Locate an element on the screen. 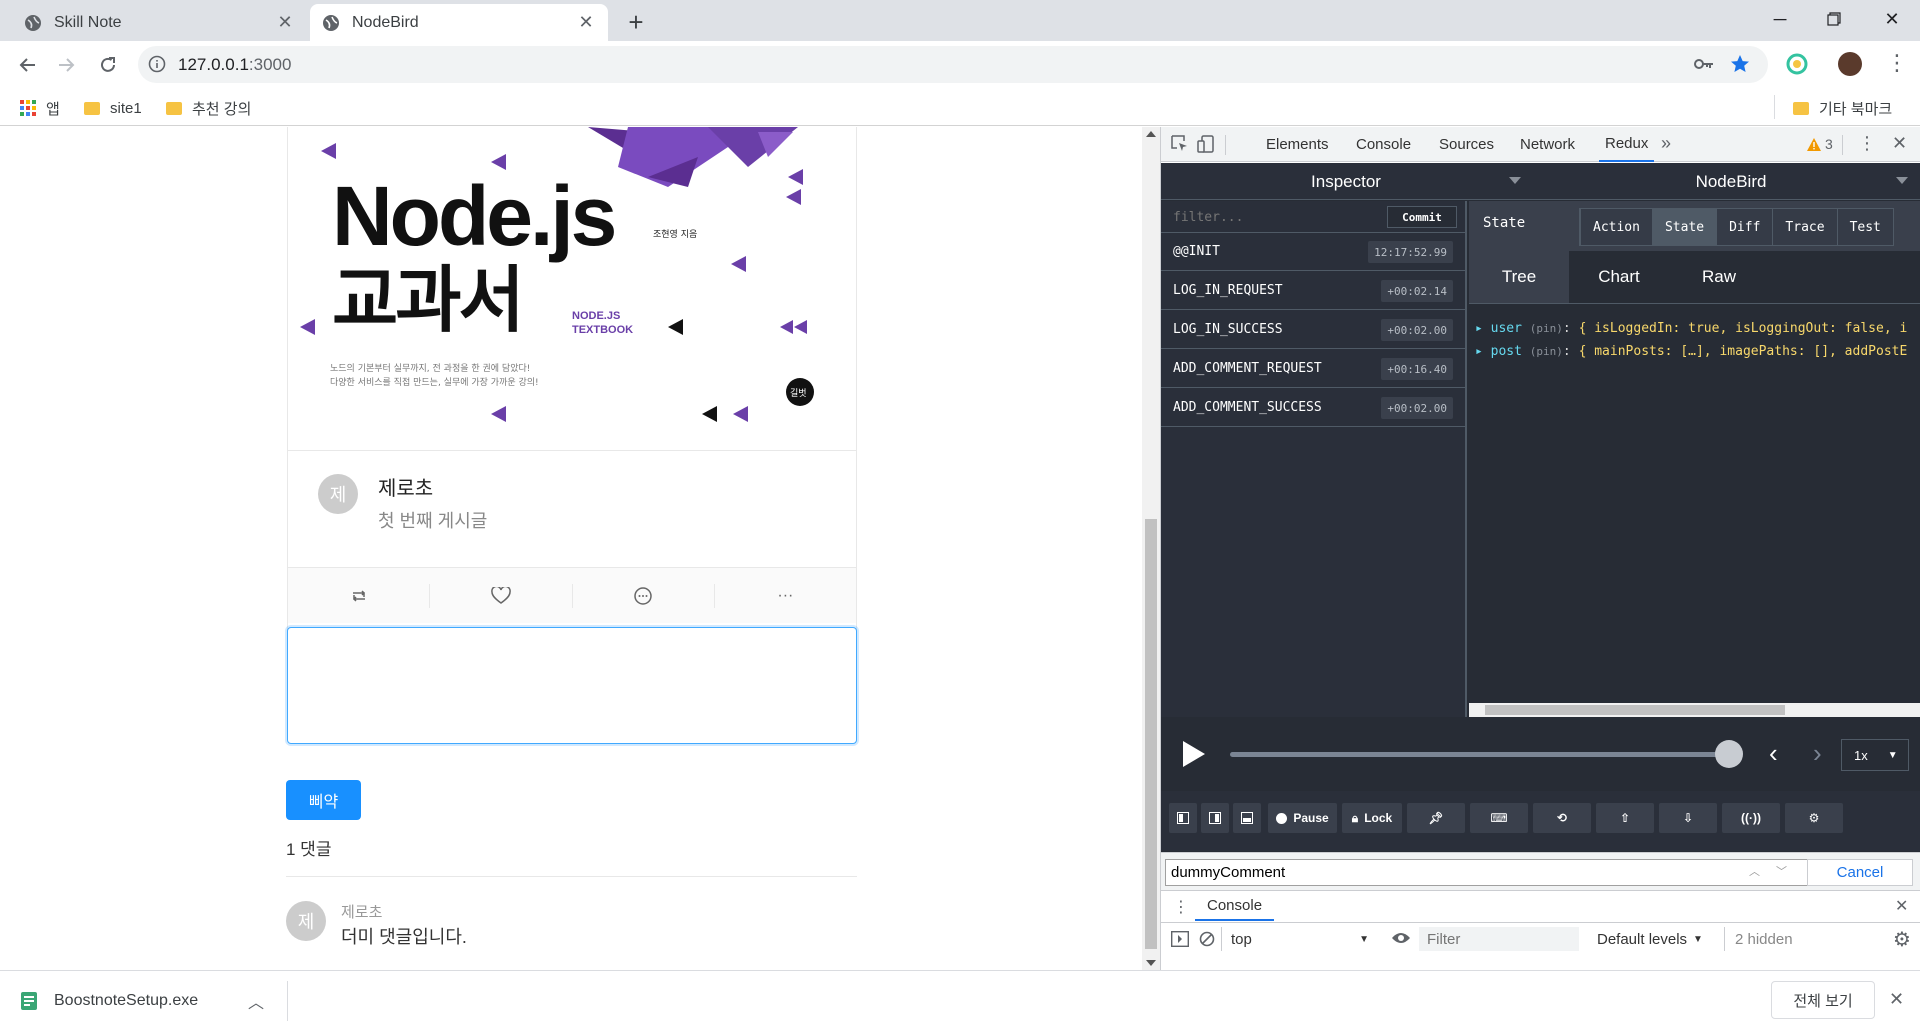 The image size is (1920, 1030). dock-bottom-button is located at coordinates (1247, 818).